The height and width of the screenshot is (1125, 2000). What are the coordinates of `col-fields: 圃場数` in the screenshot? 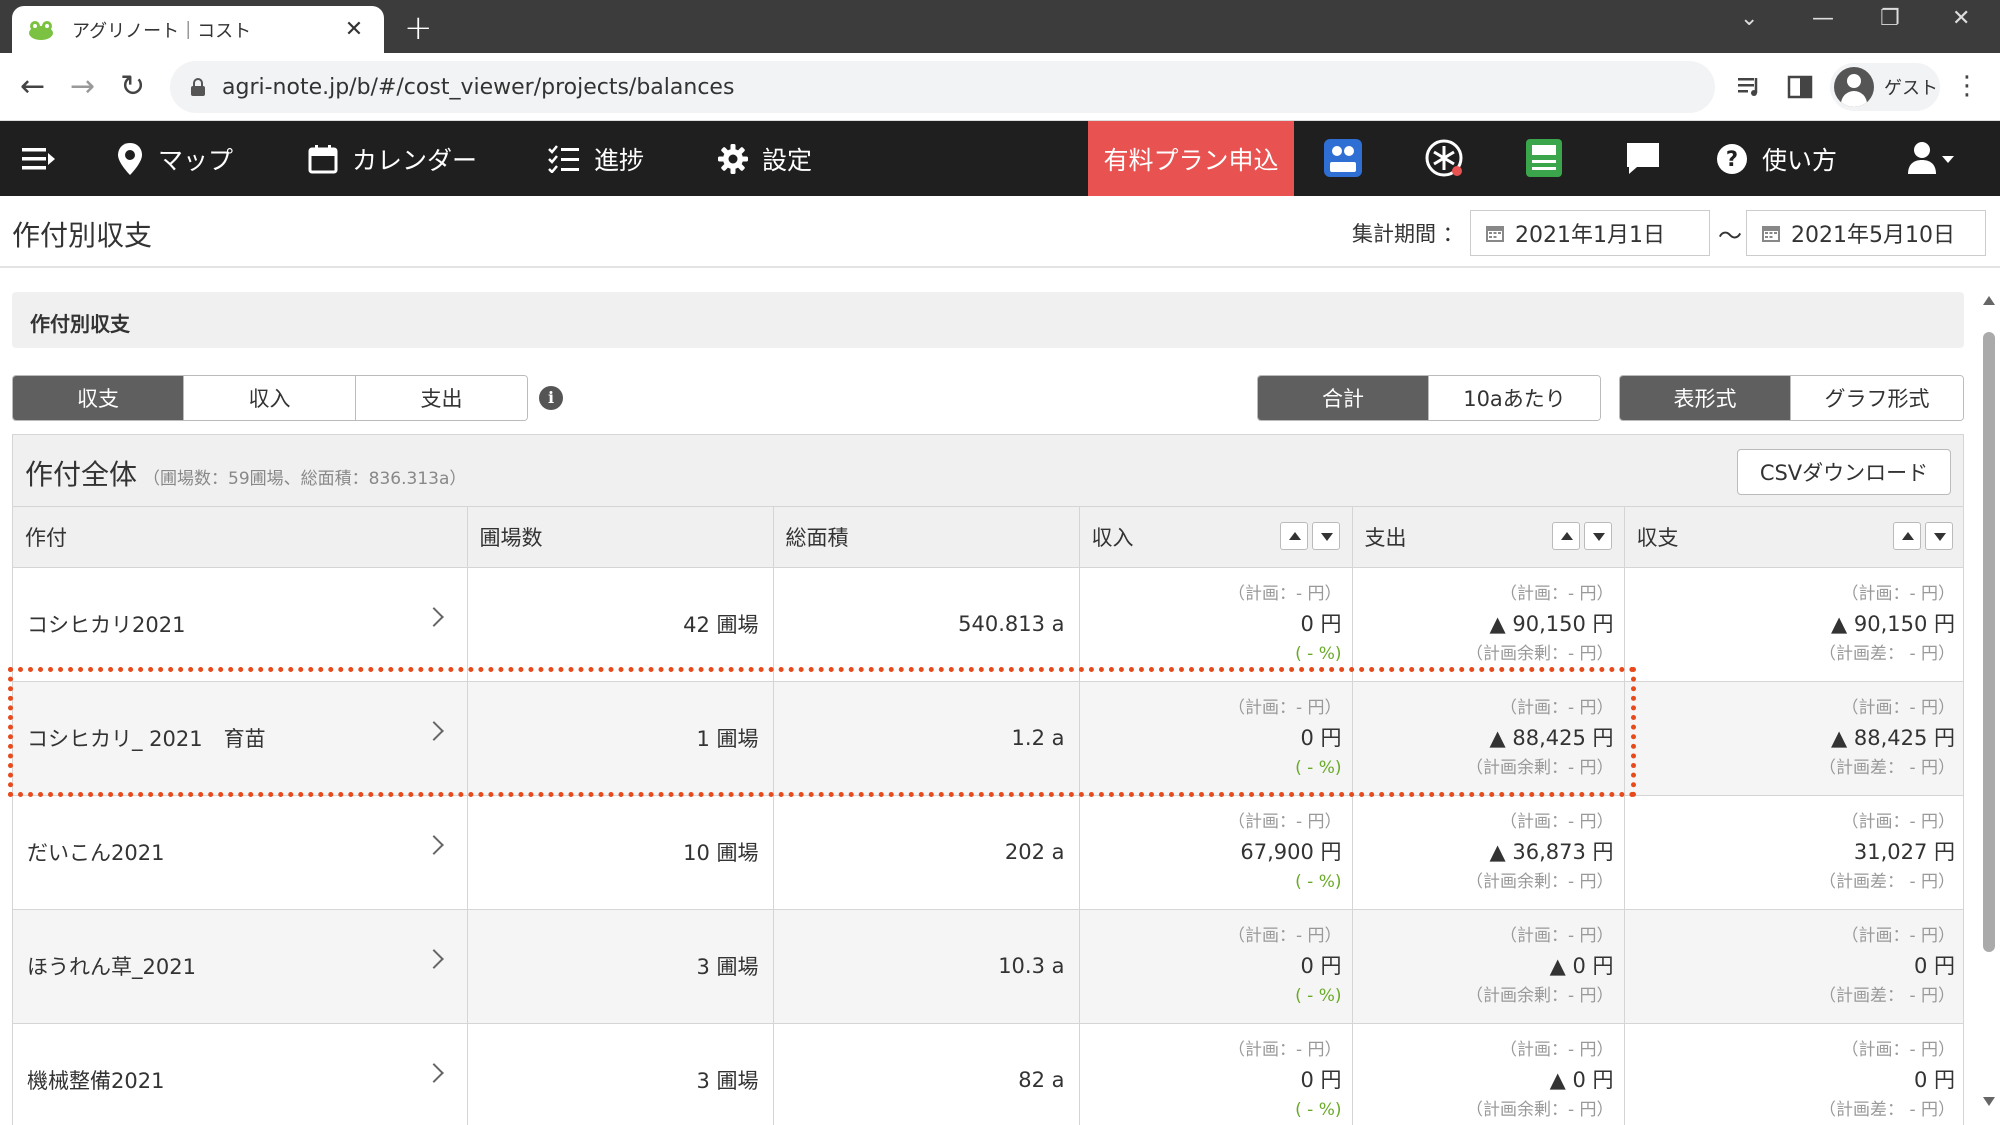 It's located at (620, 537).